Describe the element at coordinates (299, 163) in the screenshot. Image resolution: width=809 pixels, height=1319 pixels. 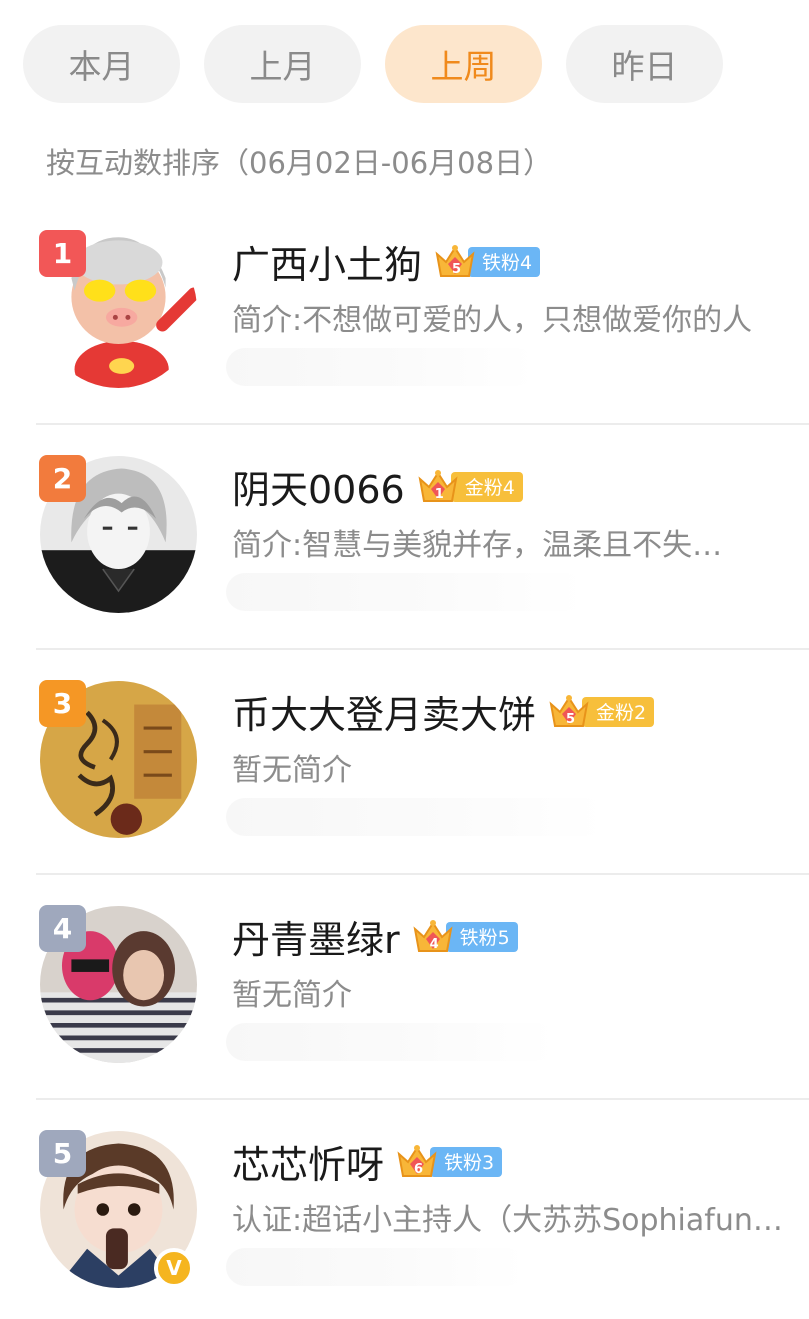
I see `sort-label: 按互动数排序（06月02日-06月08日）` at that location.